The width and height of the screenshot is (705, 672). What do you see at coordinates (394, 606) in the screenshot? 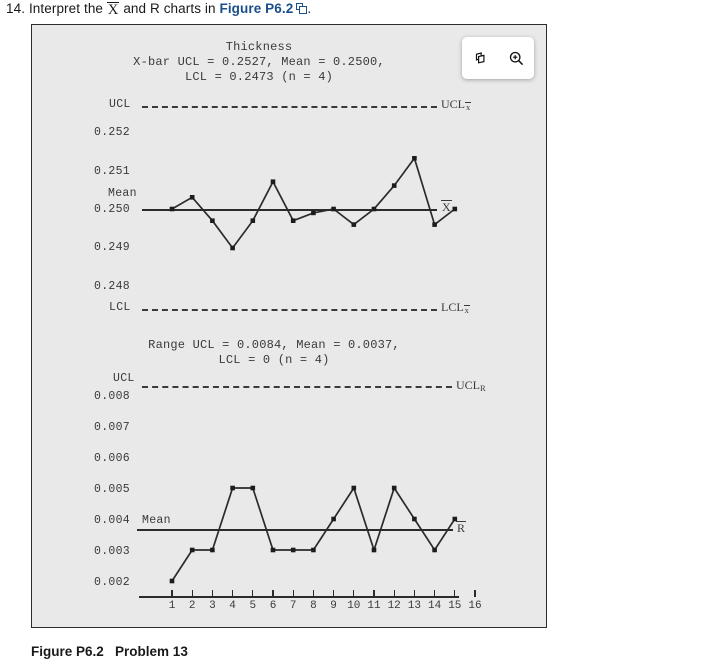
I see `x-tick-label: 12` at bounding box center [394, 606].